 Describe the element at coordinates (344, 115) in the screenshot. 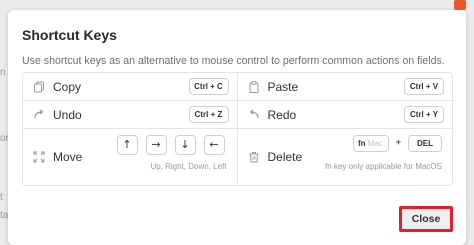

I see `shortcut-redo: Redo Ctrl + Y` at that location.